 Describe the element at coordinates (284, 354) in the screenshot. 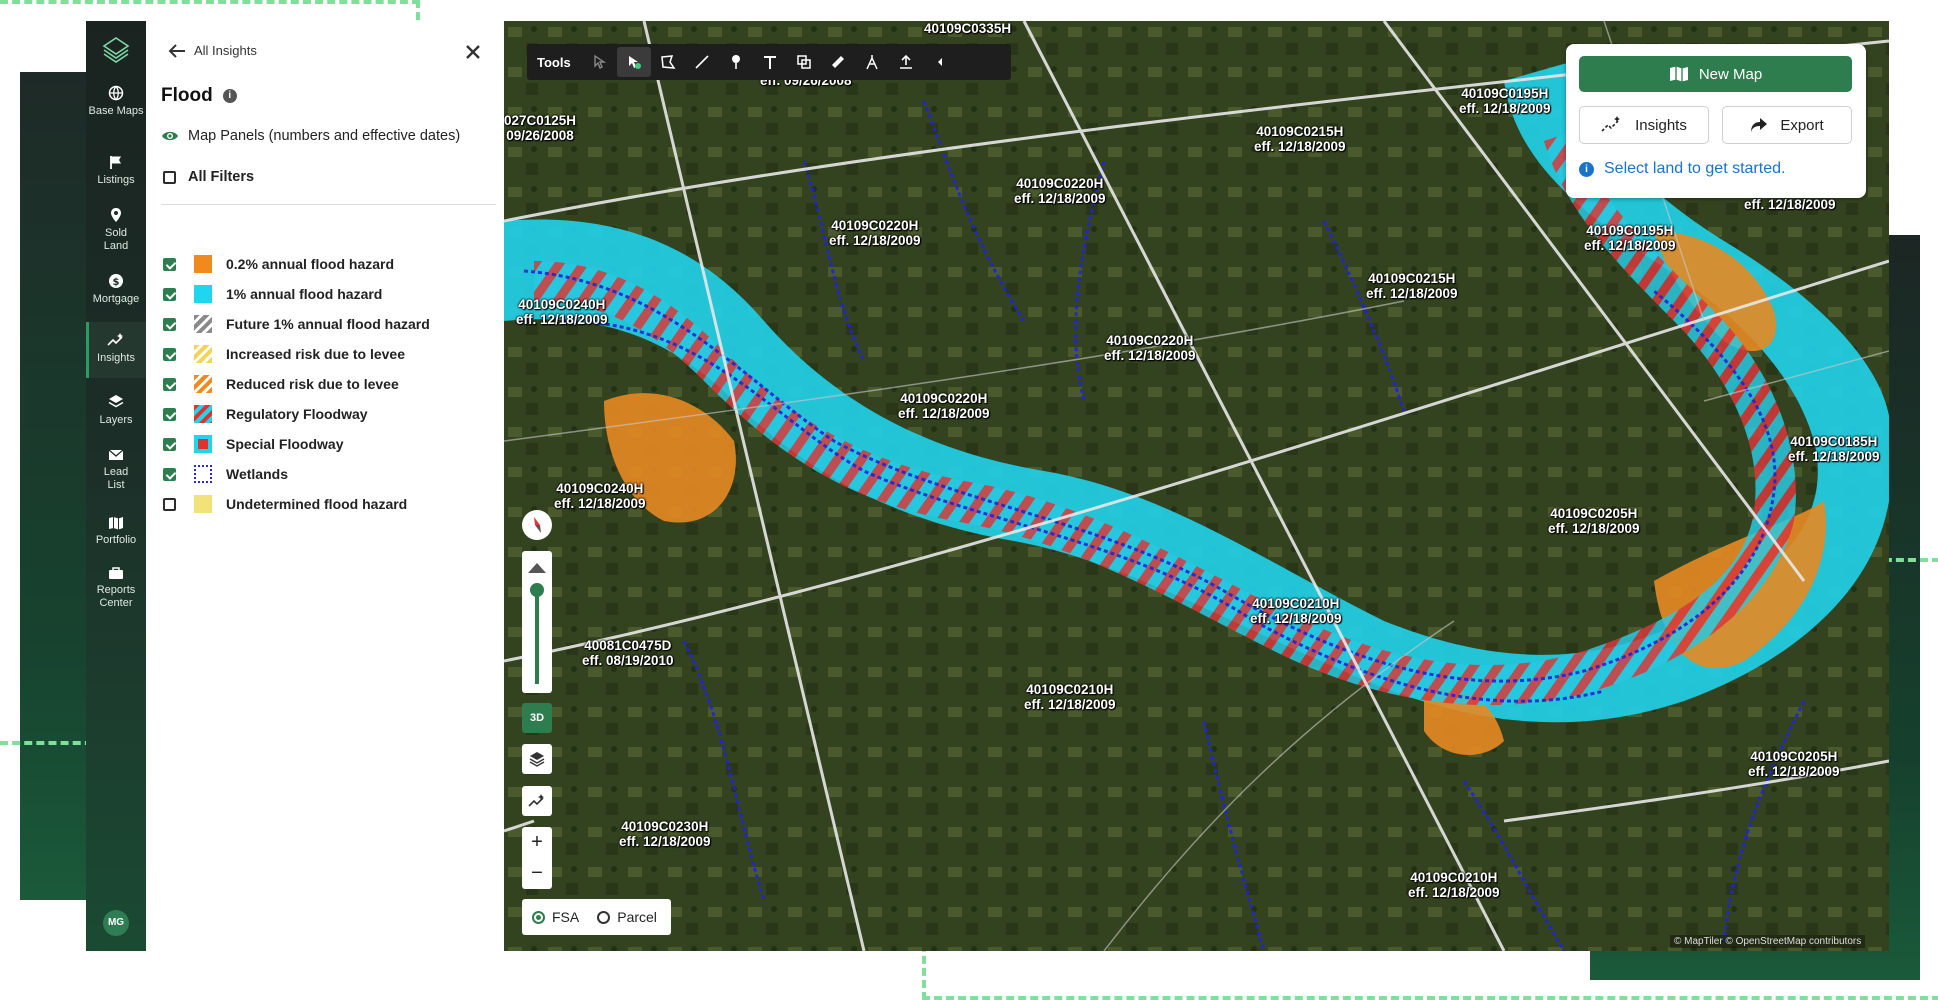

I see `legend-item: Increased risk due to levee` at that location.